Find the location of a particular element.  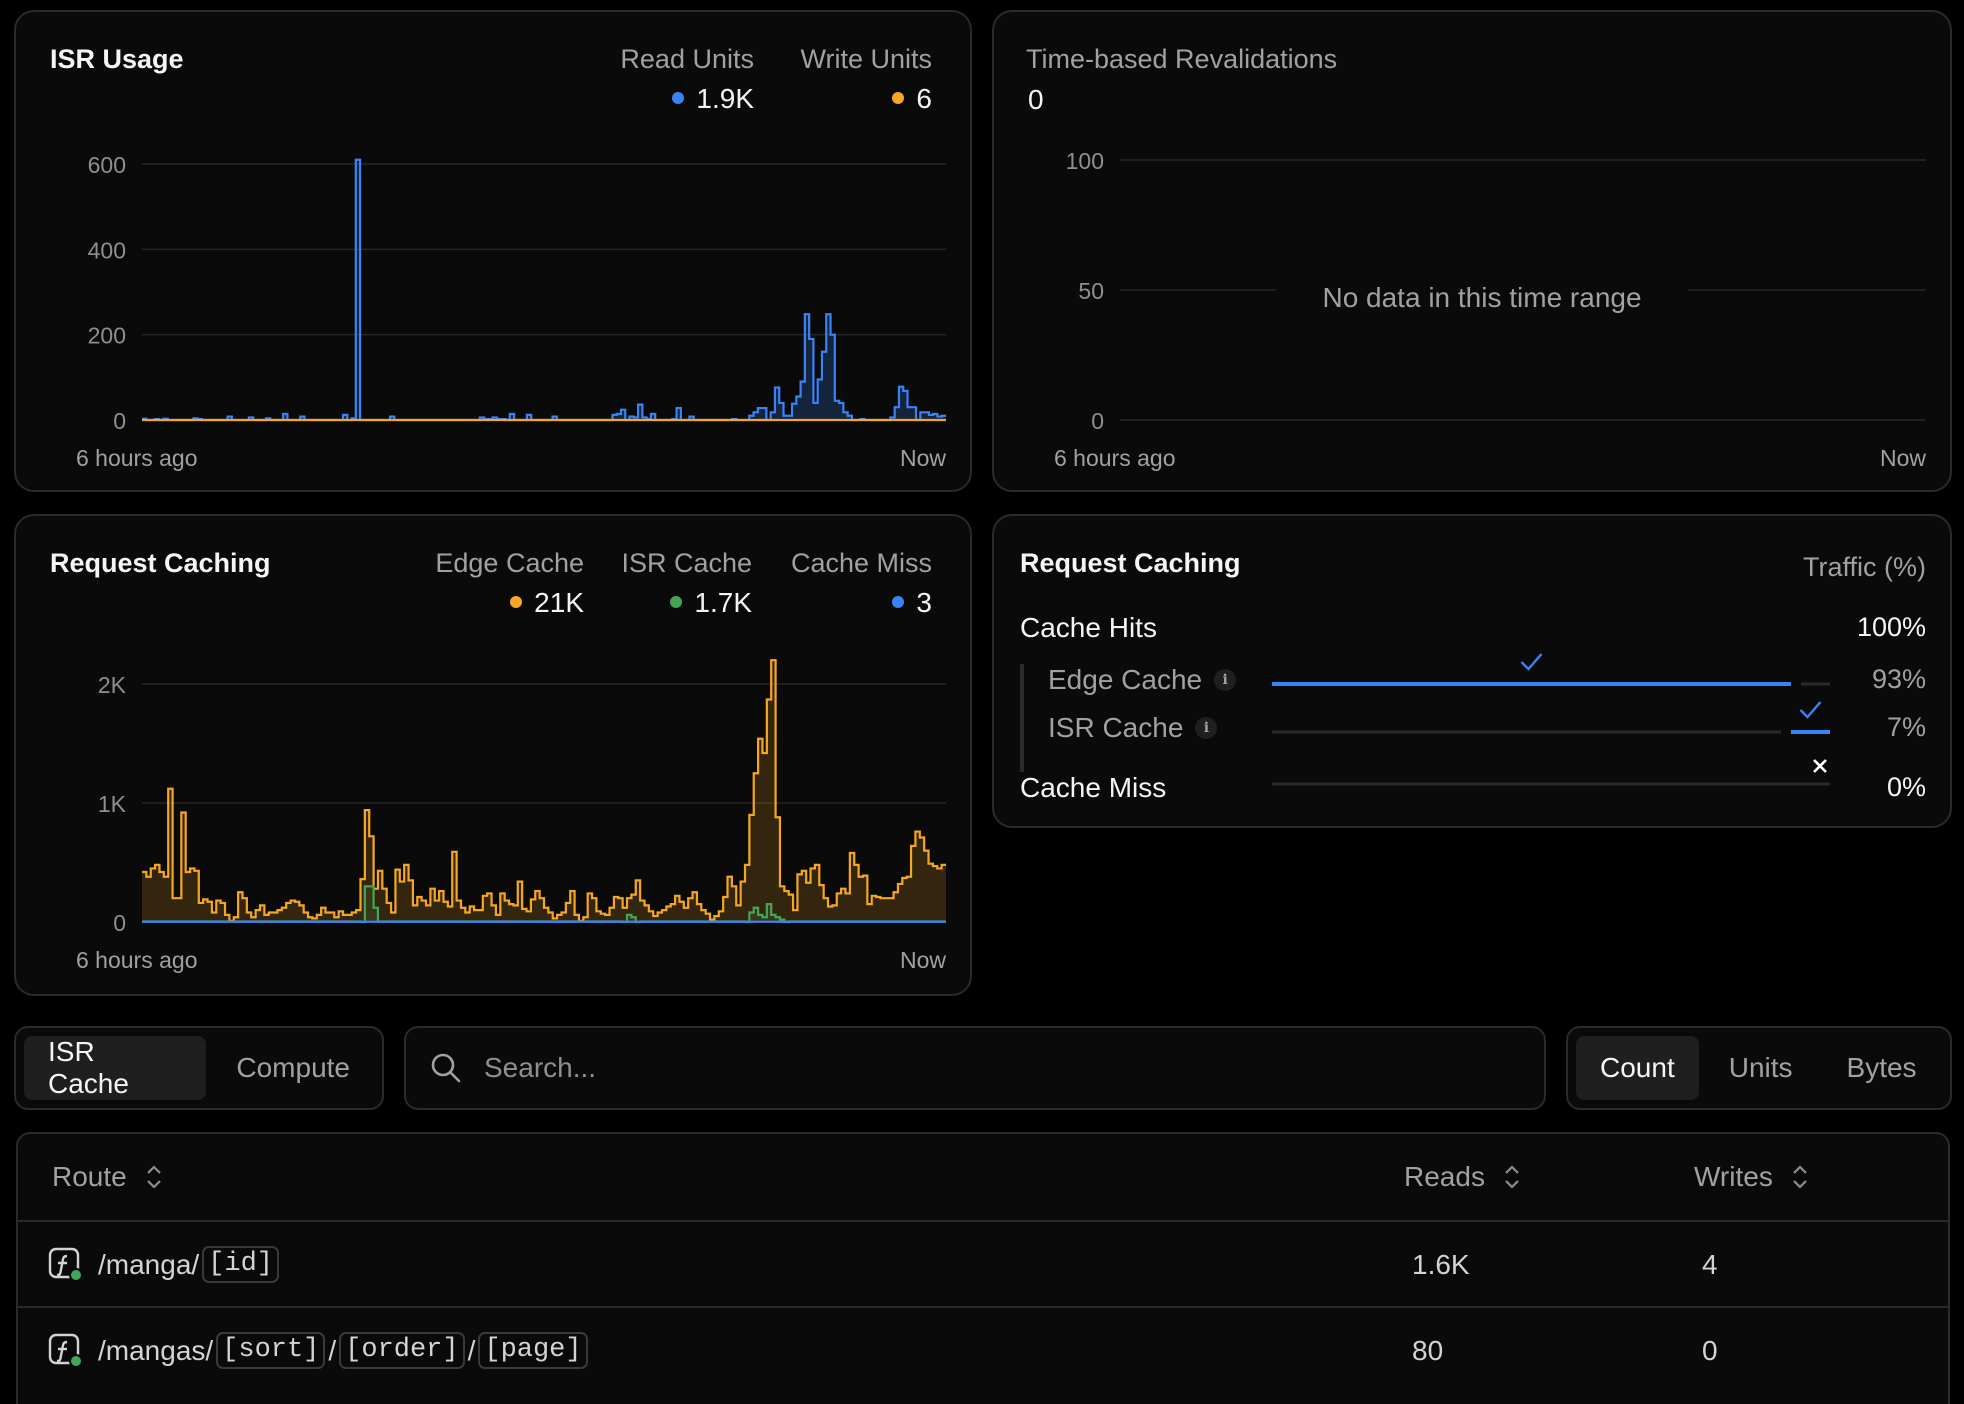

tab-units: Units is located at coordinates (1761, 1068).